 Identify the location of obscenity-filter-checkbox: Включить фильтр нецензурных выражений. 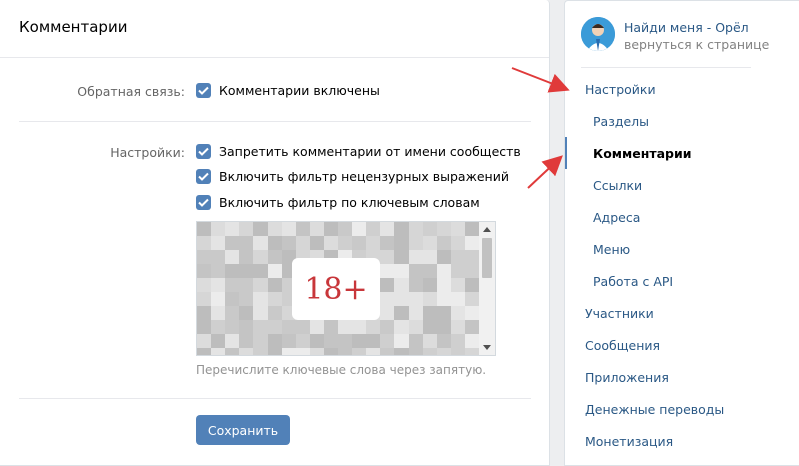
(352, 176).